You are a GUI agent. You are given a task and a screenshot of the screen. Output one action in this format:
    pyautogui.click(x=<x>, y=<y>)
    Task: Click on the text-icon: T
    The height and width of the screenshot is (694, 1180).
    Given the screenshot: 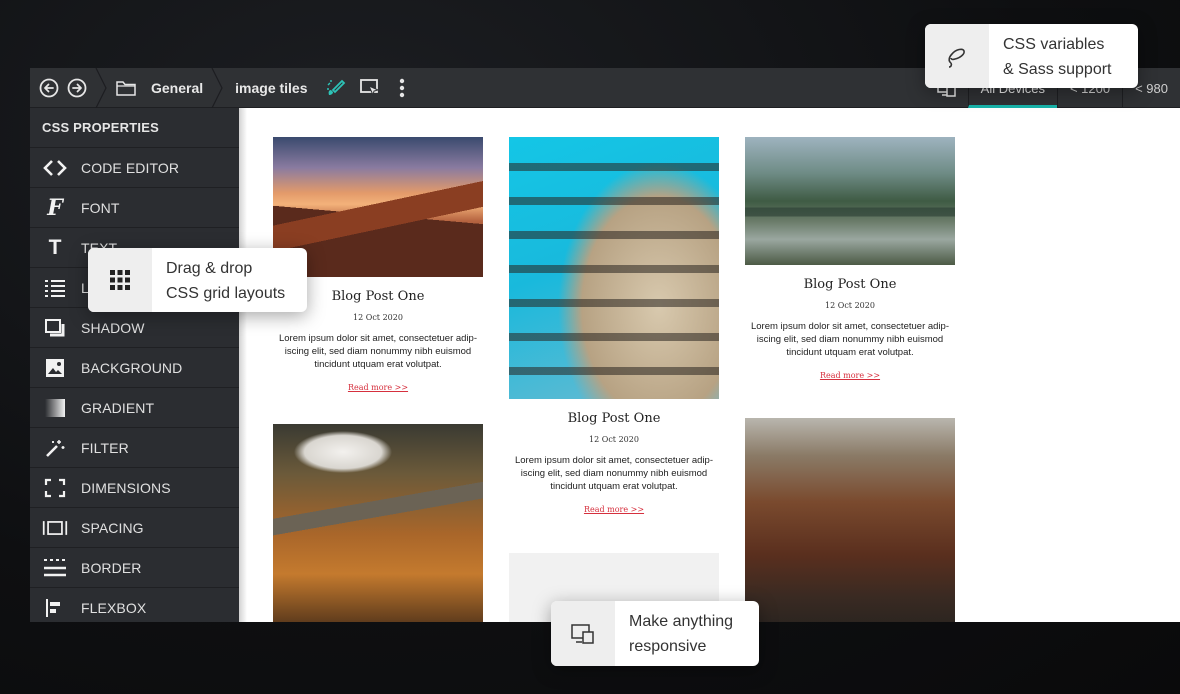 What is the action you would take?
    pyautogui.click(x=55, y=247)
    